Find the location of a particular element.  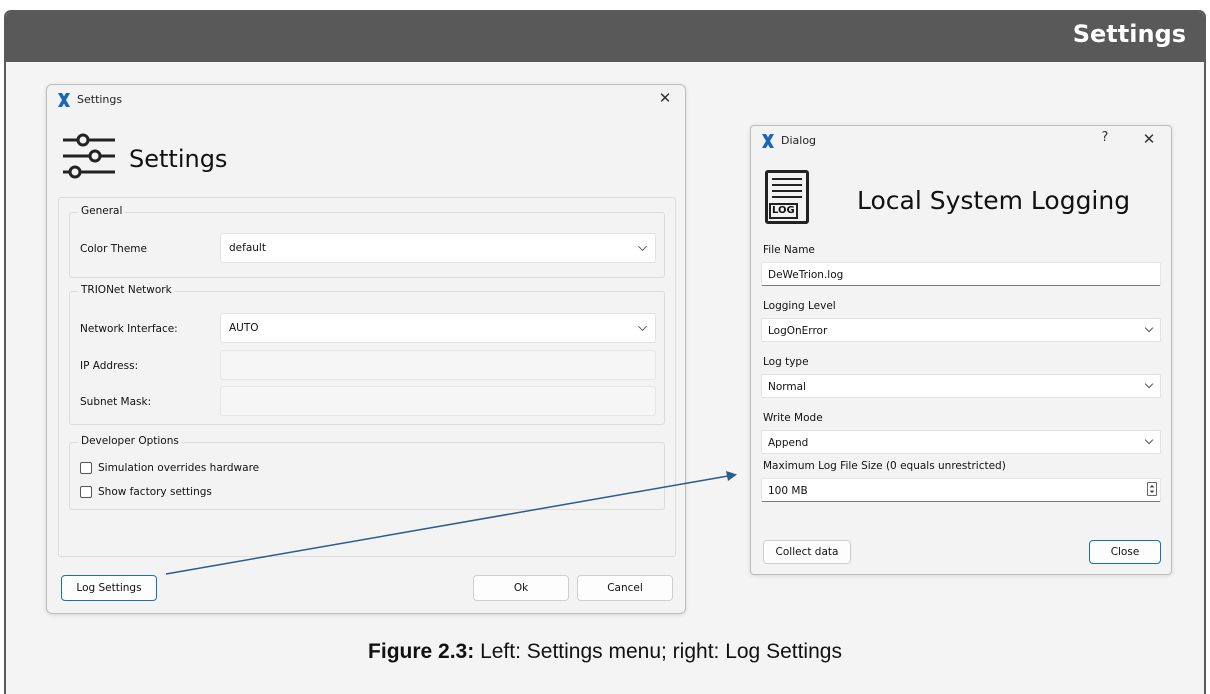

ip-address-label: IP Address: is located at coordinates (109, 366).